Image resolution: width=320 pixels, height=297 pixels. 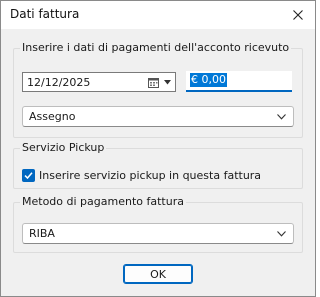 What do you see at coordinates (158, 15) in the screenshot?
I see `title-bar: Dati fattura` at bounding box center [158, 15].